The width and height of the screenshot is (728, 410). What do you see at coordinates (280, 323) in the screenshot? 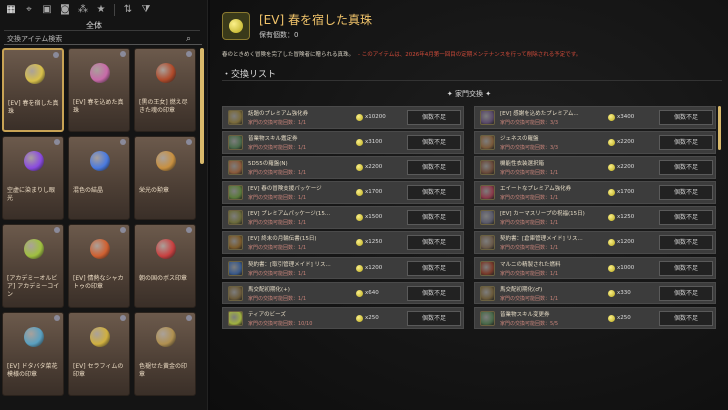
I see `exchange-limit: 家門の交換可能回数：10/10` at bounding box center [280, 323].